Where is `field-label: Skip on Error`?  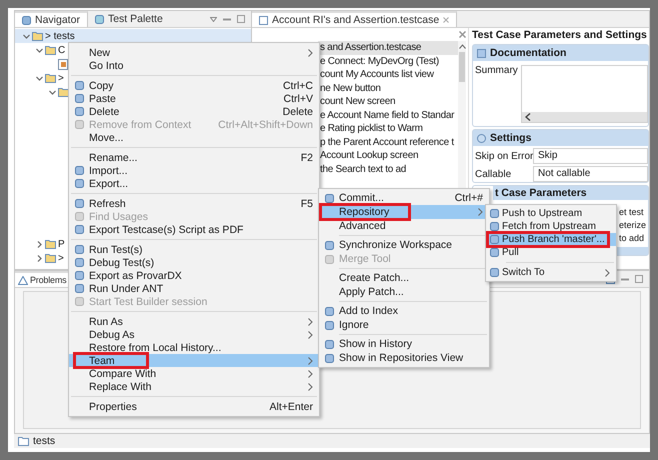 field-label: Skip on Error is located at coordinates (504, 156).